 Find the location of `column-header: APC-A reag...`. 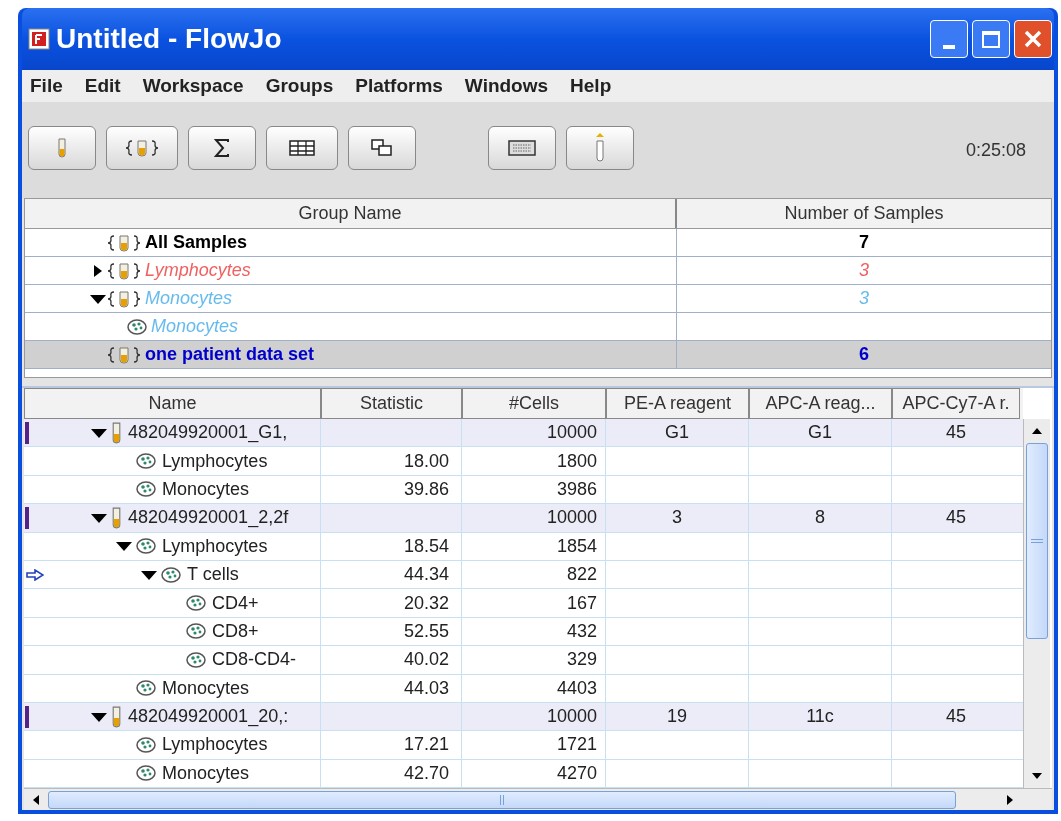

column-header: APC-A reag... is located at coordinates (820, 403).